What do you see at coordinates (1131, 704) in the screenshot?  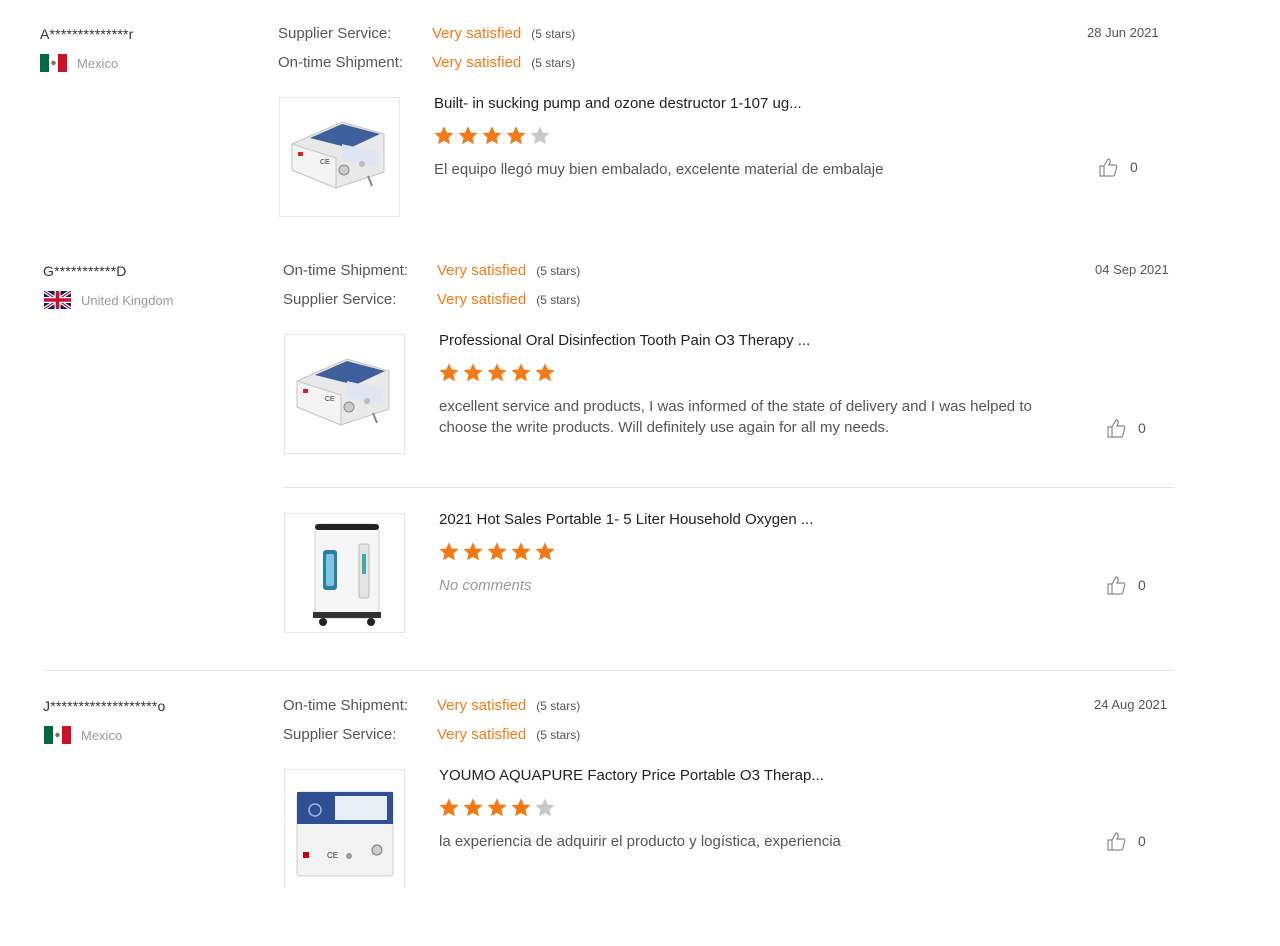 I see `review-date: 24 Aug 2021` at bounding box center [1131, 704].